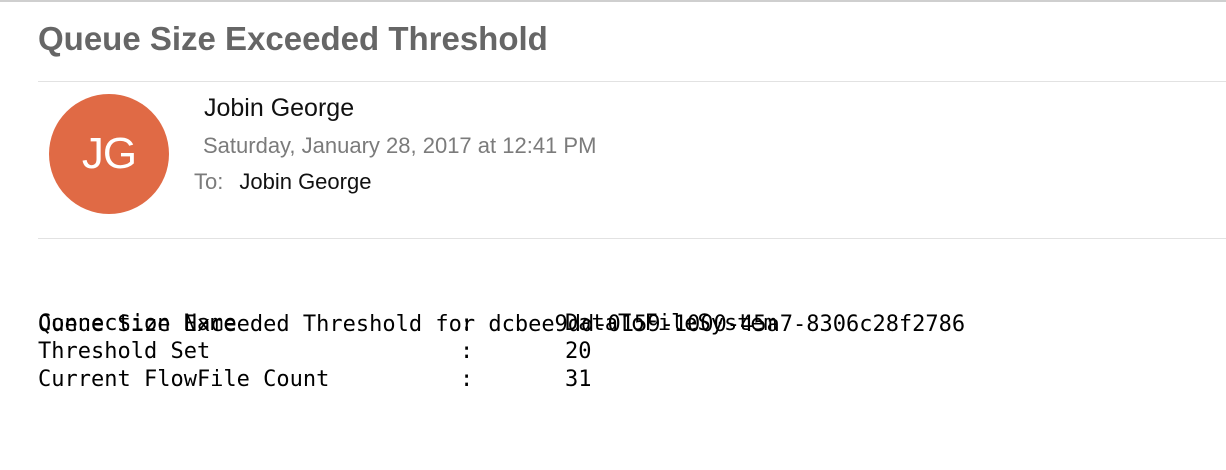  I want to click on body-divider, so click(632, 238).